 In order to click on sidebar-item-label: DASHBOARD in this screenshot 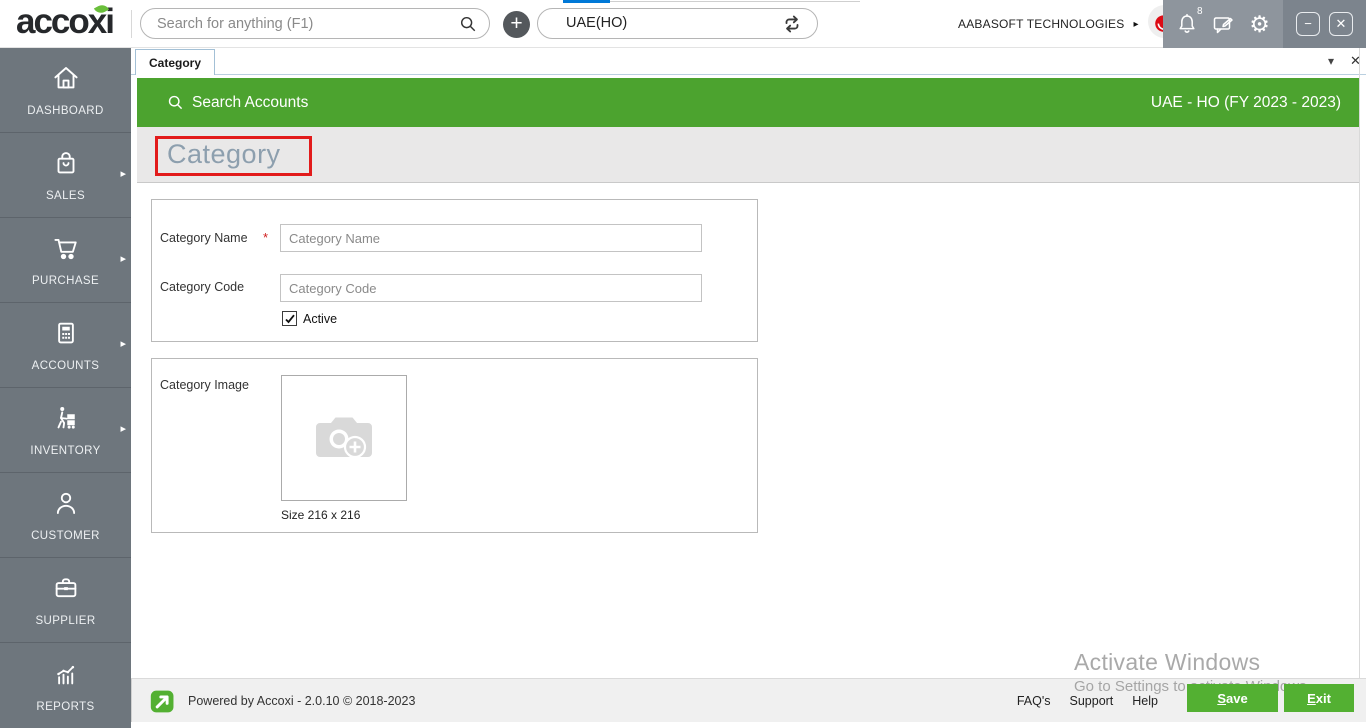, I will do `click(65, 111)`.